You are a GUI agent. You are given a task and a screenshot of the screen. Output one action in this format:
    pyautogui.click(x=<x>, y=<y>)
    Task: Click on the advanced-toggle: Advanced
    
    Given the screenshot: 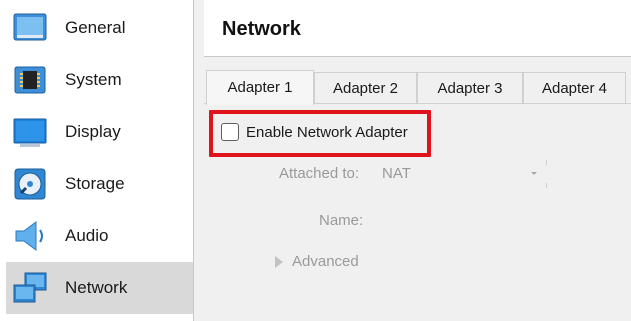 What is the action you would take?
    pyautogui.click(x=323, y=262)
    